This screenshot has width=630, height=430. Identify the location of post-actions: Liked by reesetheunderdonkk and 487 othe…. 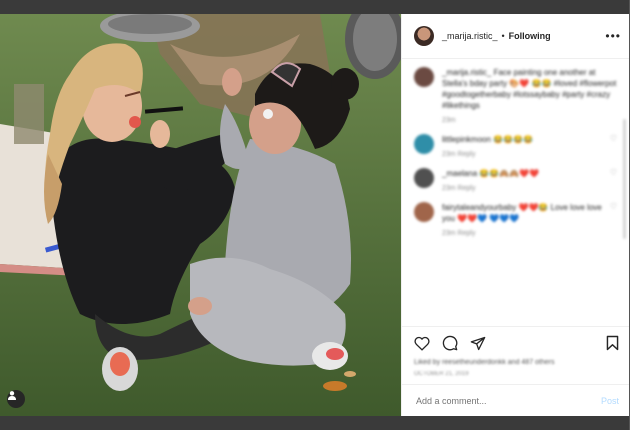
(515, 355).